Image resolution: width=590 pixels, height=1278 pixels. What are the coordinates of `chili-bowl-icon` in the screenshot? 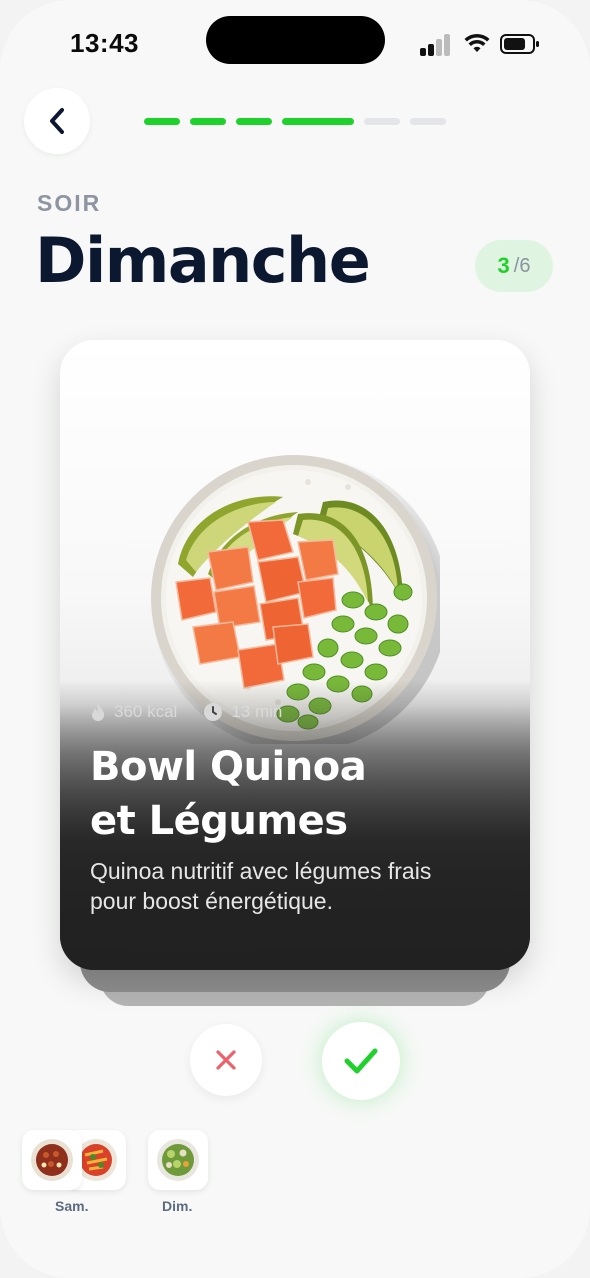 It's located at (52, 1160).